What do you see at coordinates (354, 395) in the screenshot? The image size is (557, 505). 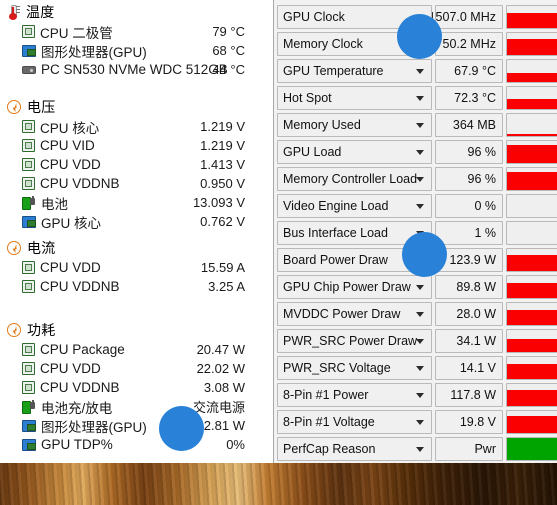 I see `gpu-sensor-name-dropdown: 8-Pin #1 Power` at bounding box center [354, 395].